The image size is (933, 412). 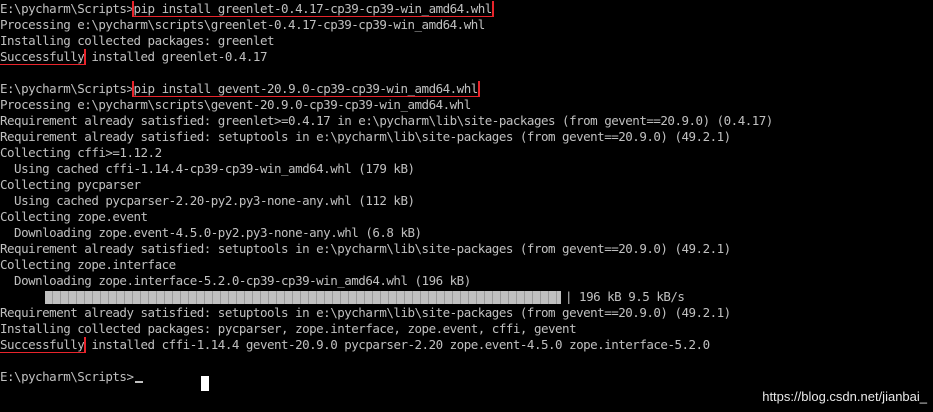 I want to click on terminal-line: Collecting cffi>=1.12.2, so click(x=466, y=153).